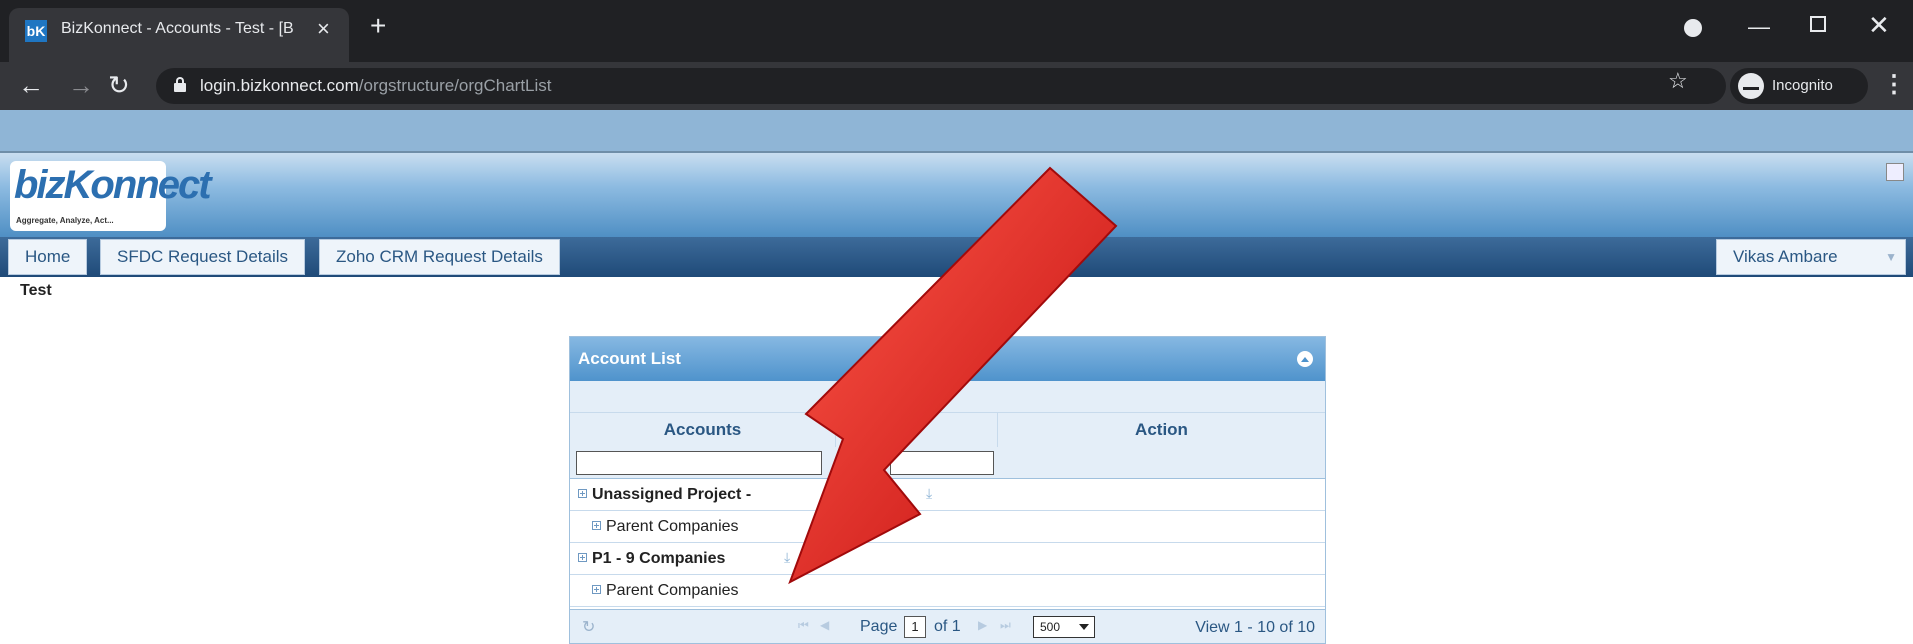 This screenshot has width=1913, height=644. I want to click on profile-dot-icon, so click(1693, 28).